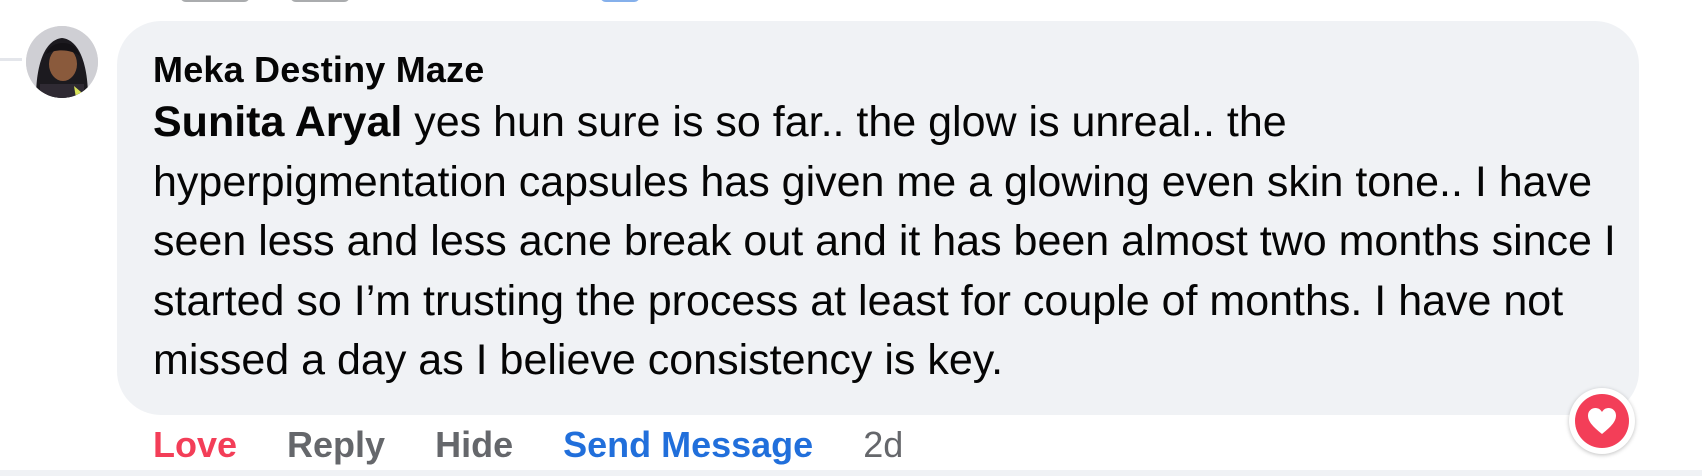  What do you see at coordinates (851, 473) in the screenshot?
I see `divider` at bounding box center [851, 473].